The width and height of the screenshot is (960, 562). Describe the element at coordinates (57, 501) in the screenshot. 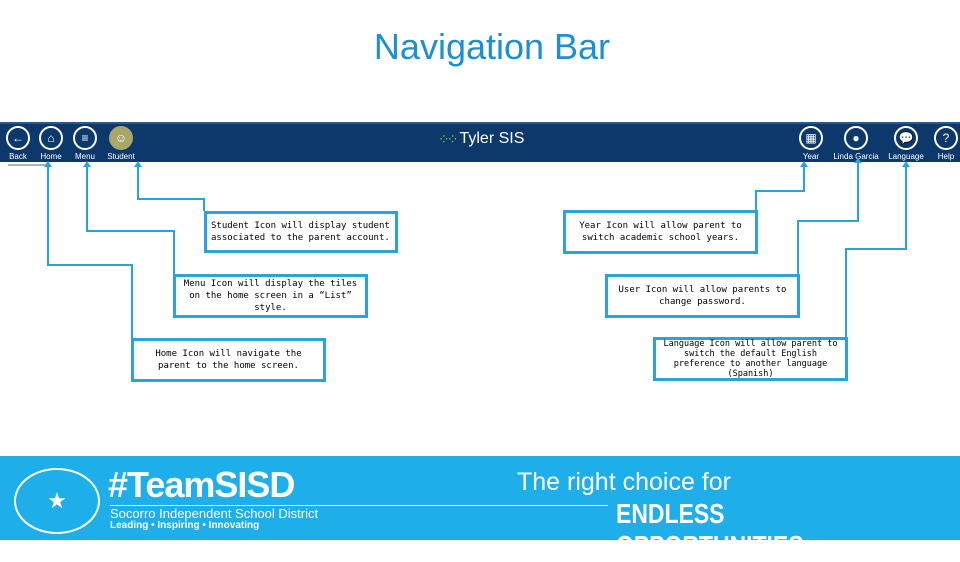

I see `district-seal-icon: ★` at that location.